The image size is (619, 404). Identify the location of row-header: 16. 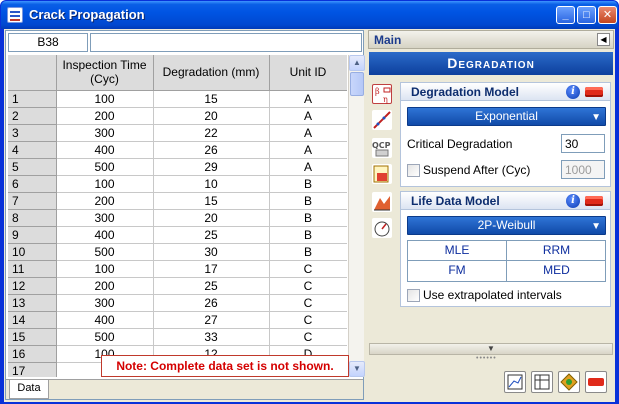
(32, 354).